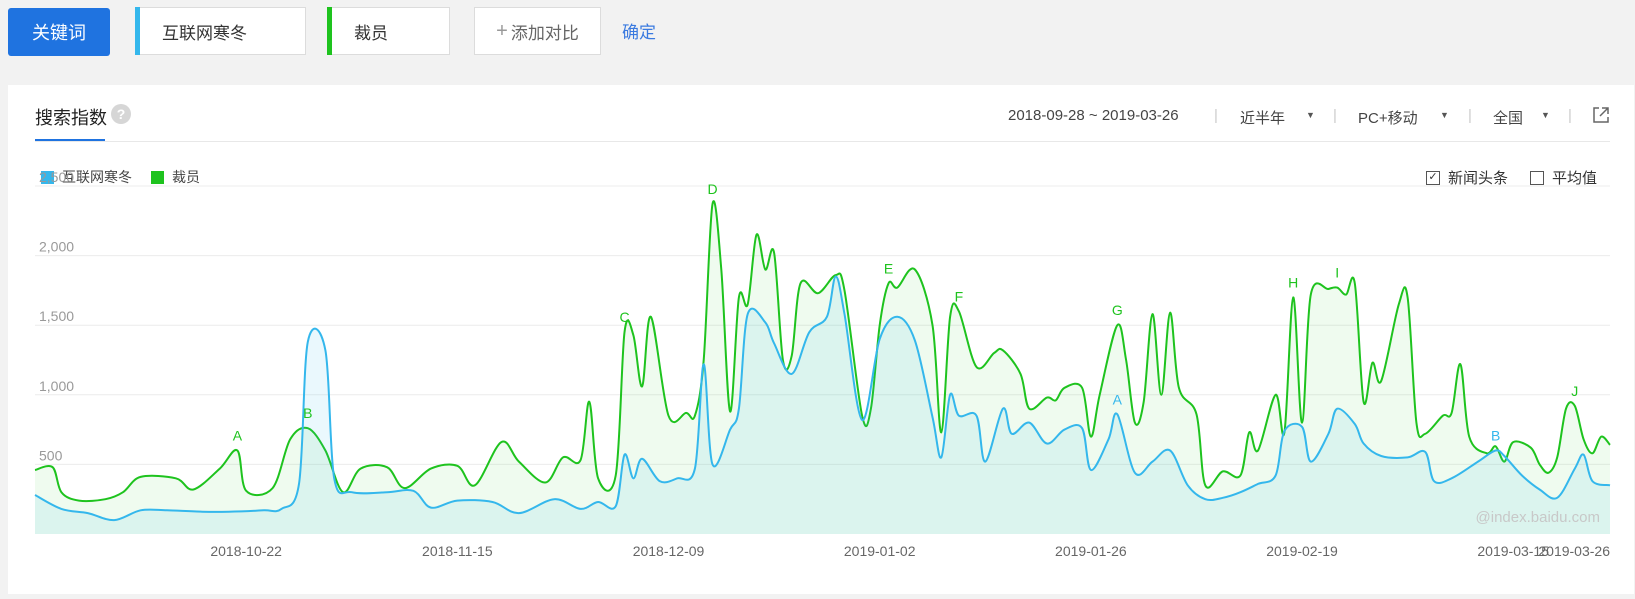 The height and width of the screenshot is (599, 1635). I want to click on y-tick-label: 2,000, so click(56, 247).